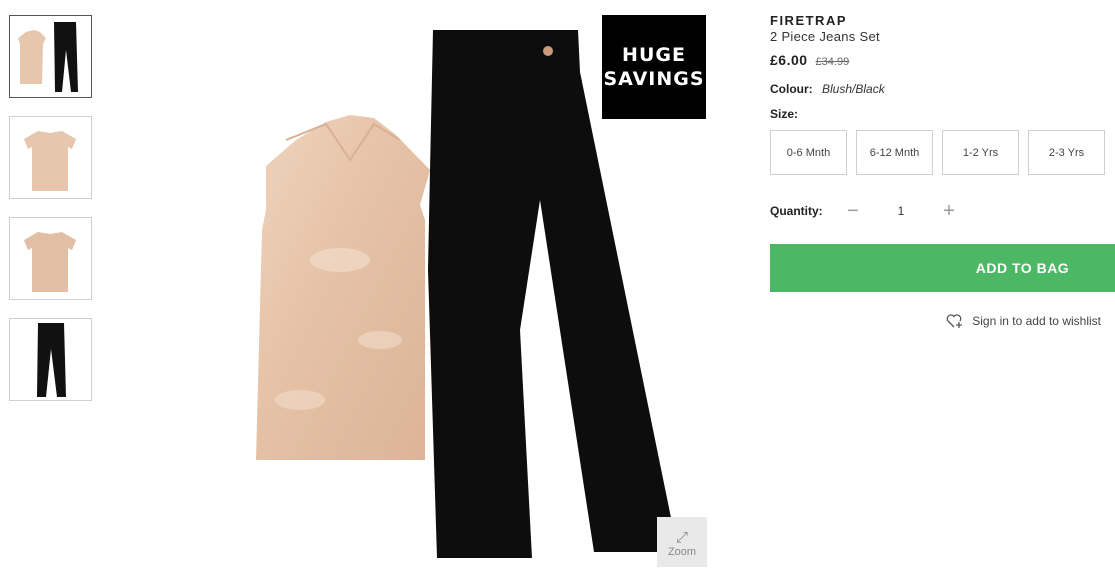  I want to click on expand-icon: ⤢, so click(681, 537).